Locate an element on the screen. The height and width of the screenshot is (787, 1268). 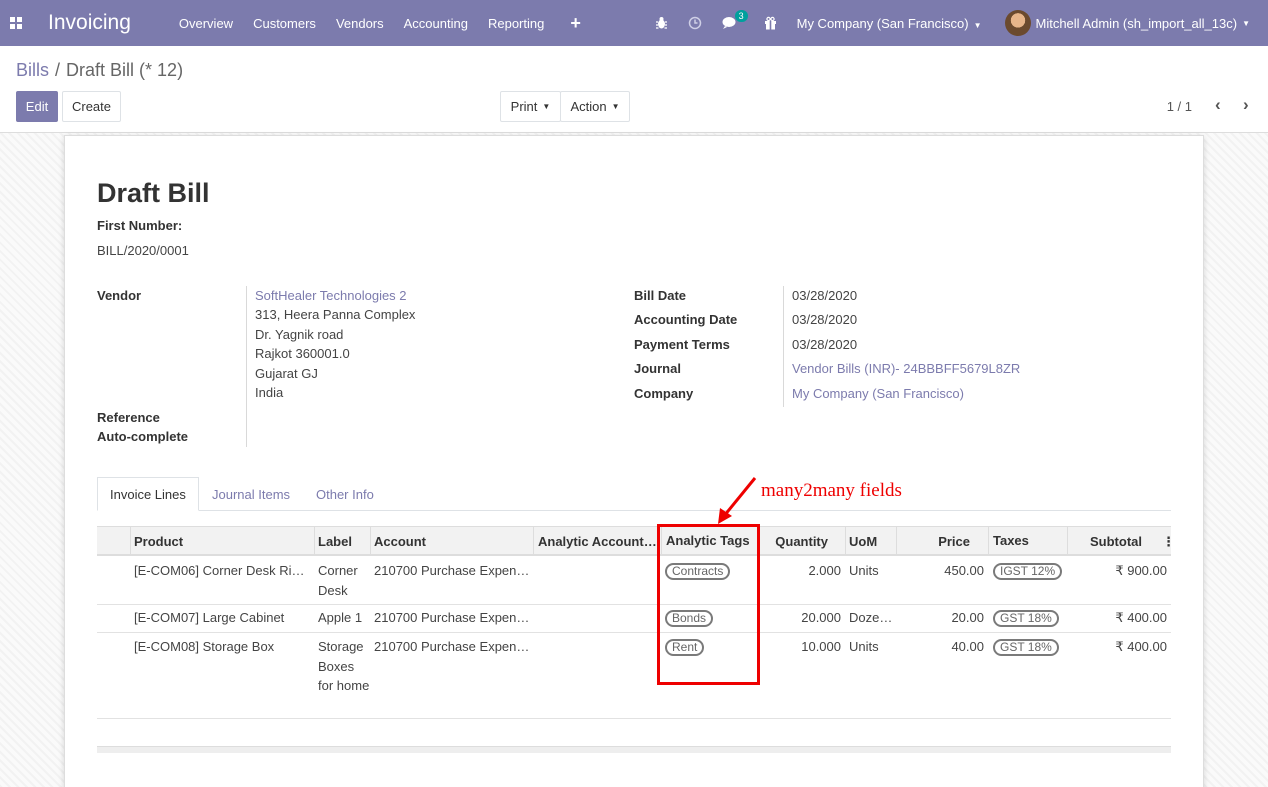
menu-accounting: Accounting is located at coordinates (436, 23).